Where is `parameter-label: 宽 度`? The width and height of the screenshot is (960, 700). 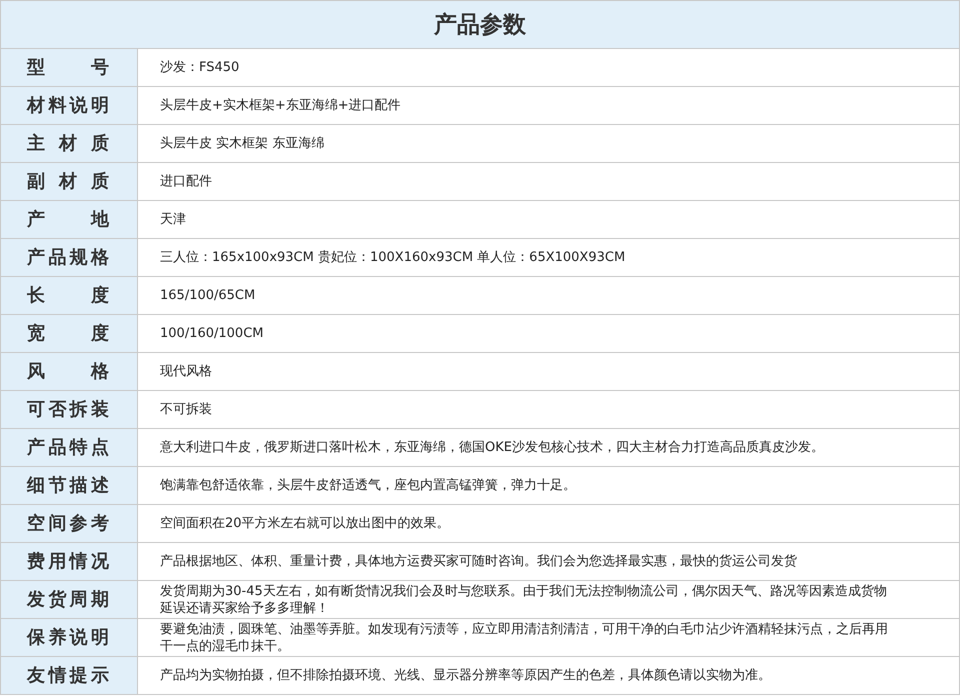
parameter-label: 宽 度 is located at coordinates (69, 333).